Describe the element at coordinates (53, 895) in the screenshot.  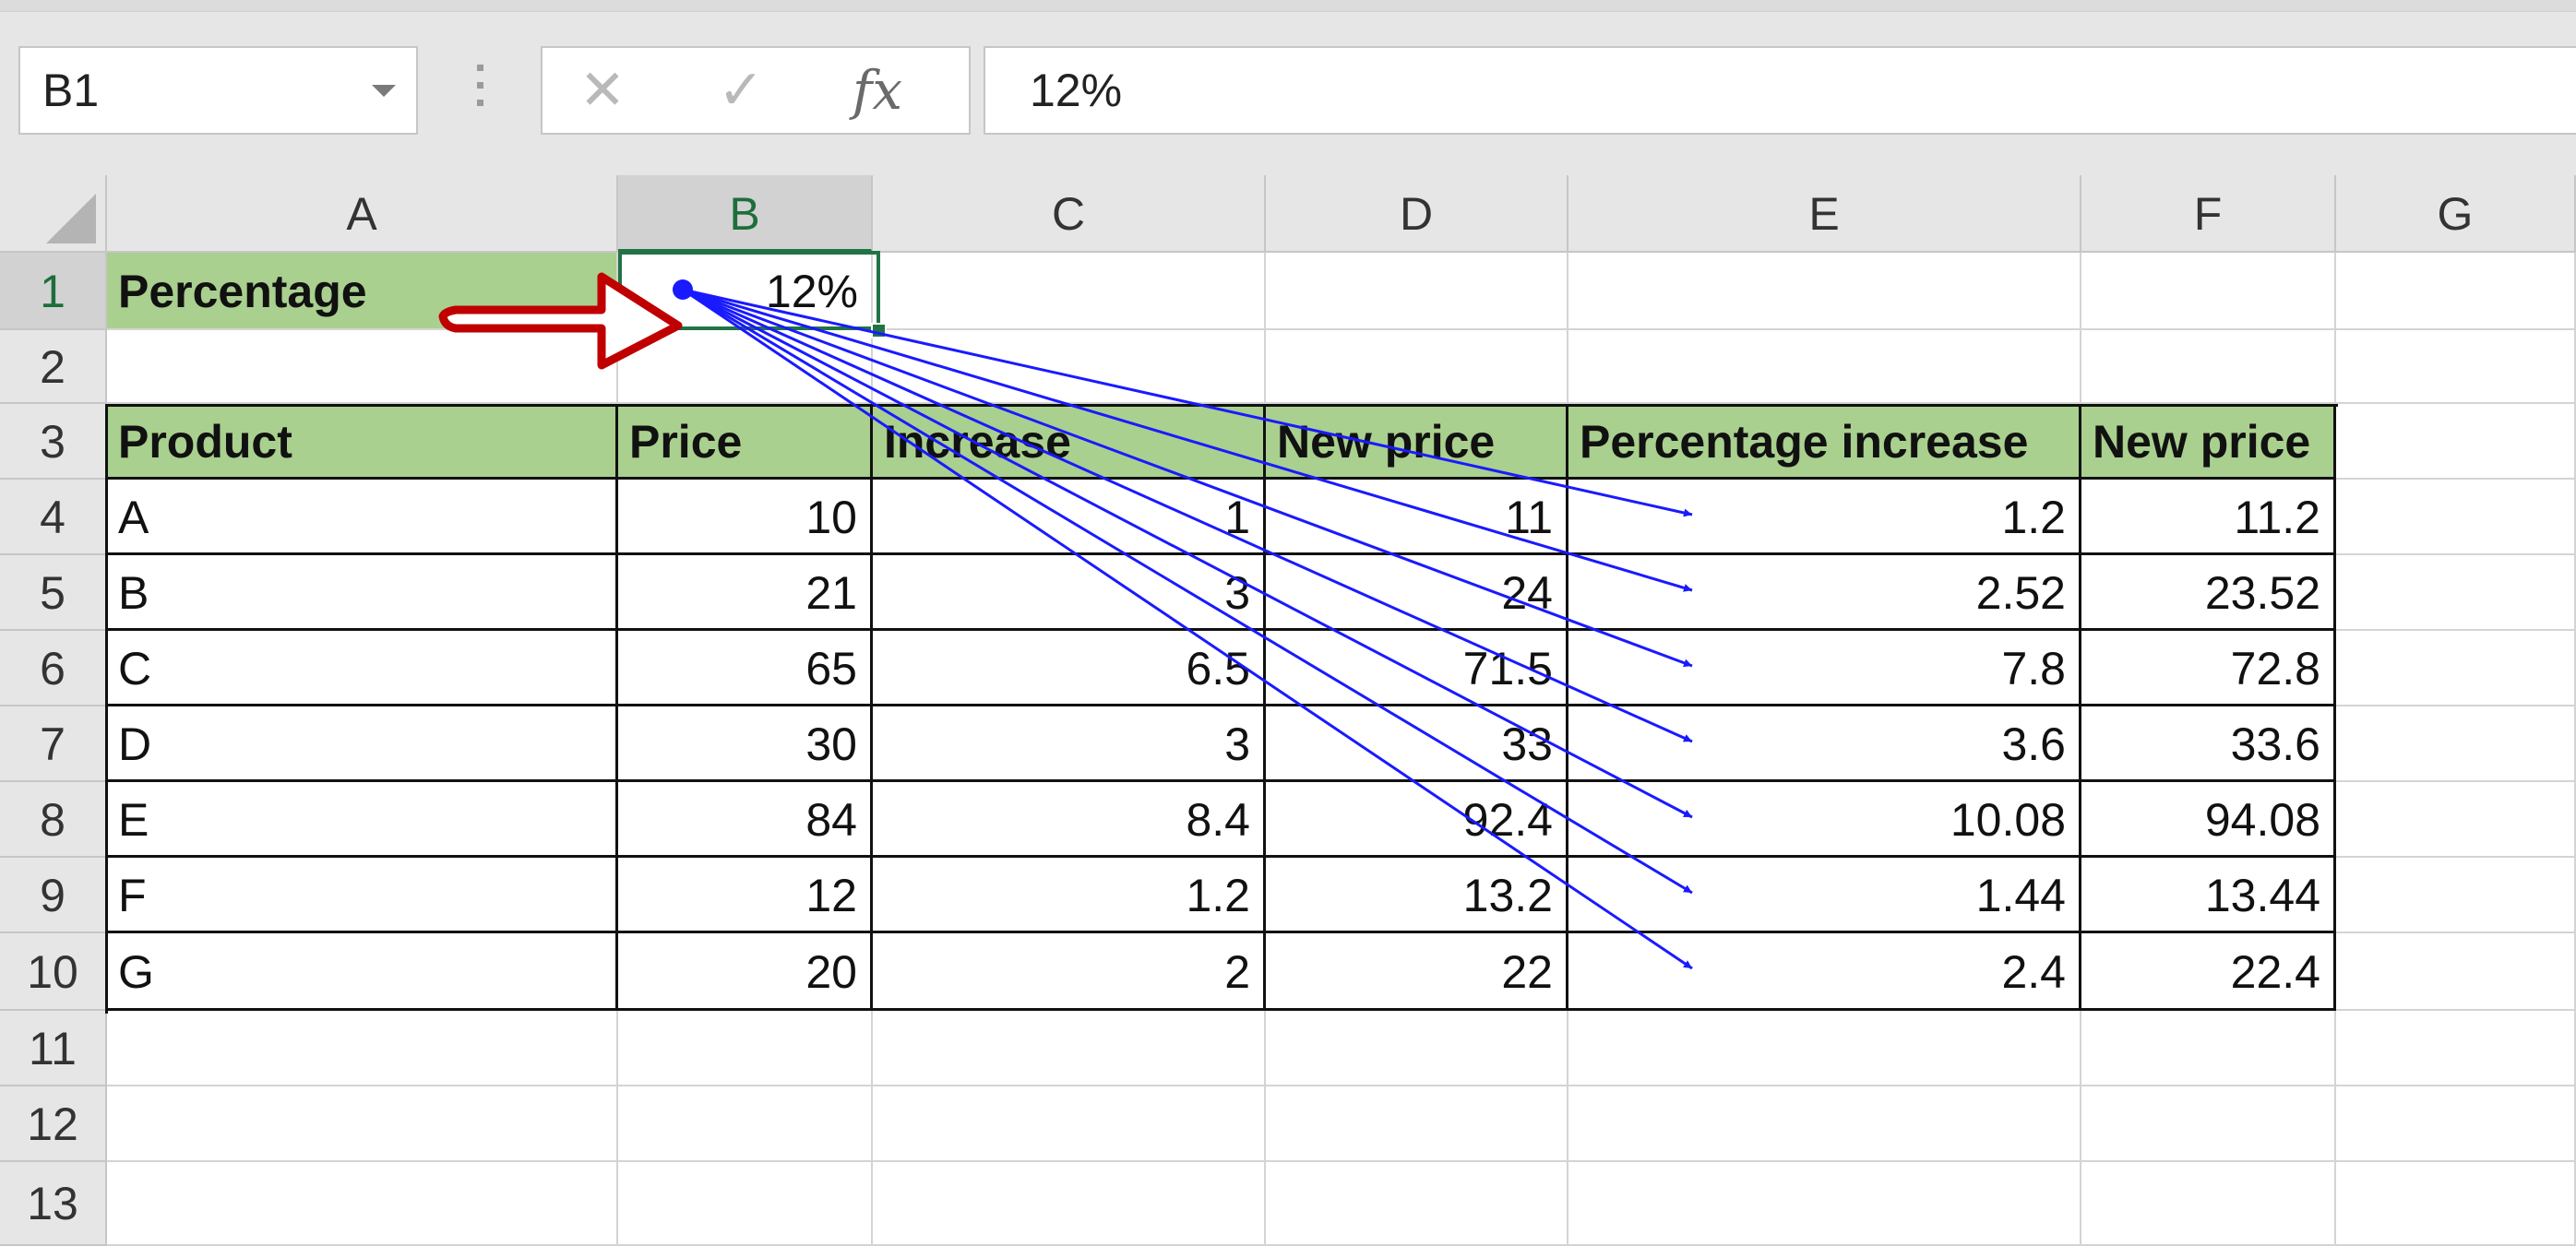
I see `row-header-9: 9` at that location.